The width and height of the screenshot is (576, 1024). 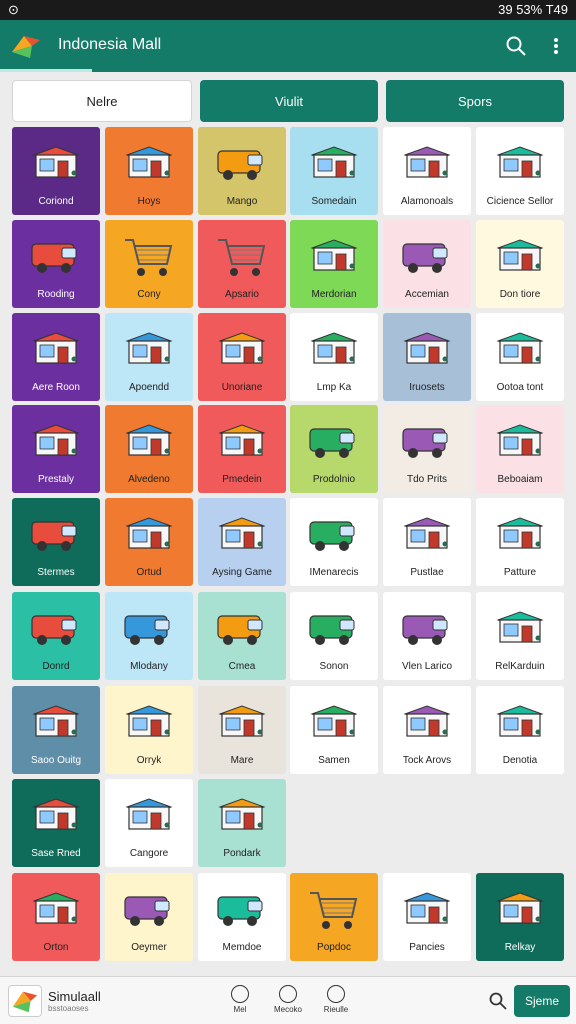 What do you see at coordinates (516, 46) in the screenshot?
I see `search-icon` at bounding box center [516, 46].